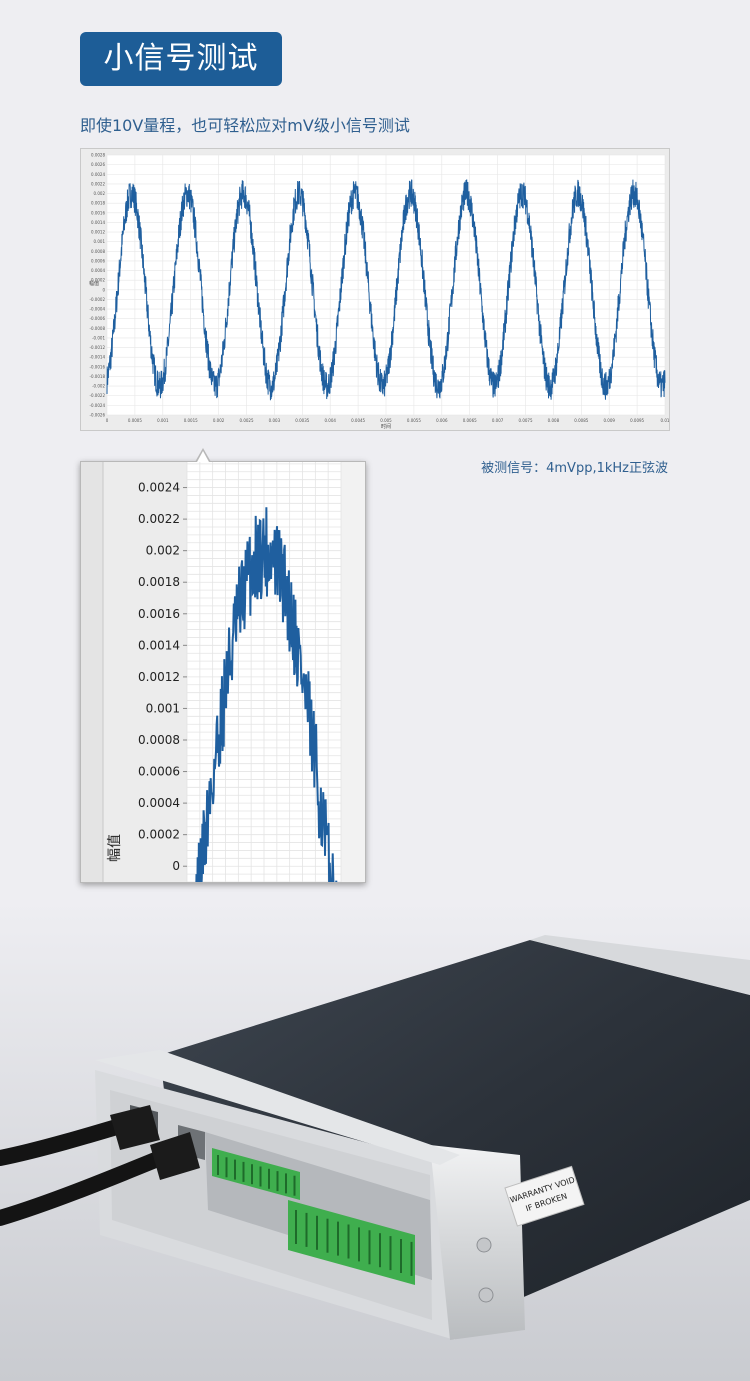 The width and height of the screenshot is (750, 1381). I want to click on x-tick-label: 0.007, so click(498, 420).